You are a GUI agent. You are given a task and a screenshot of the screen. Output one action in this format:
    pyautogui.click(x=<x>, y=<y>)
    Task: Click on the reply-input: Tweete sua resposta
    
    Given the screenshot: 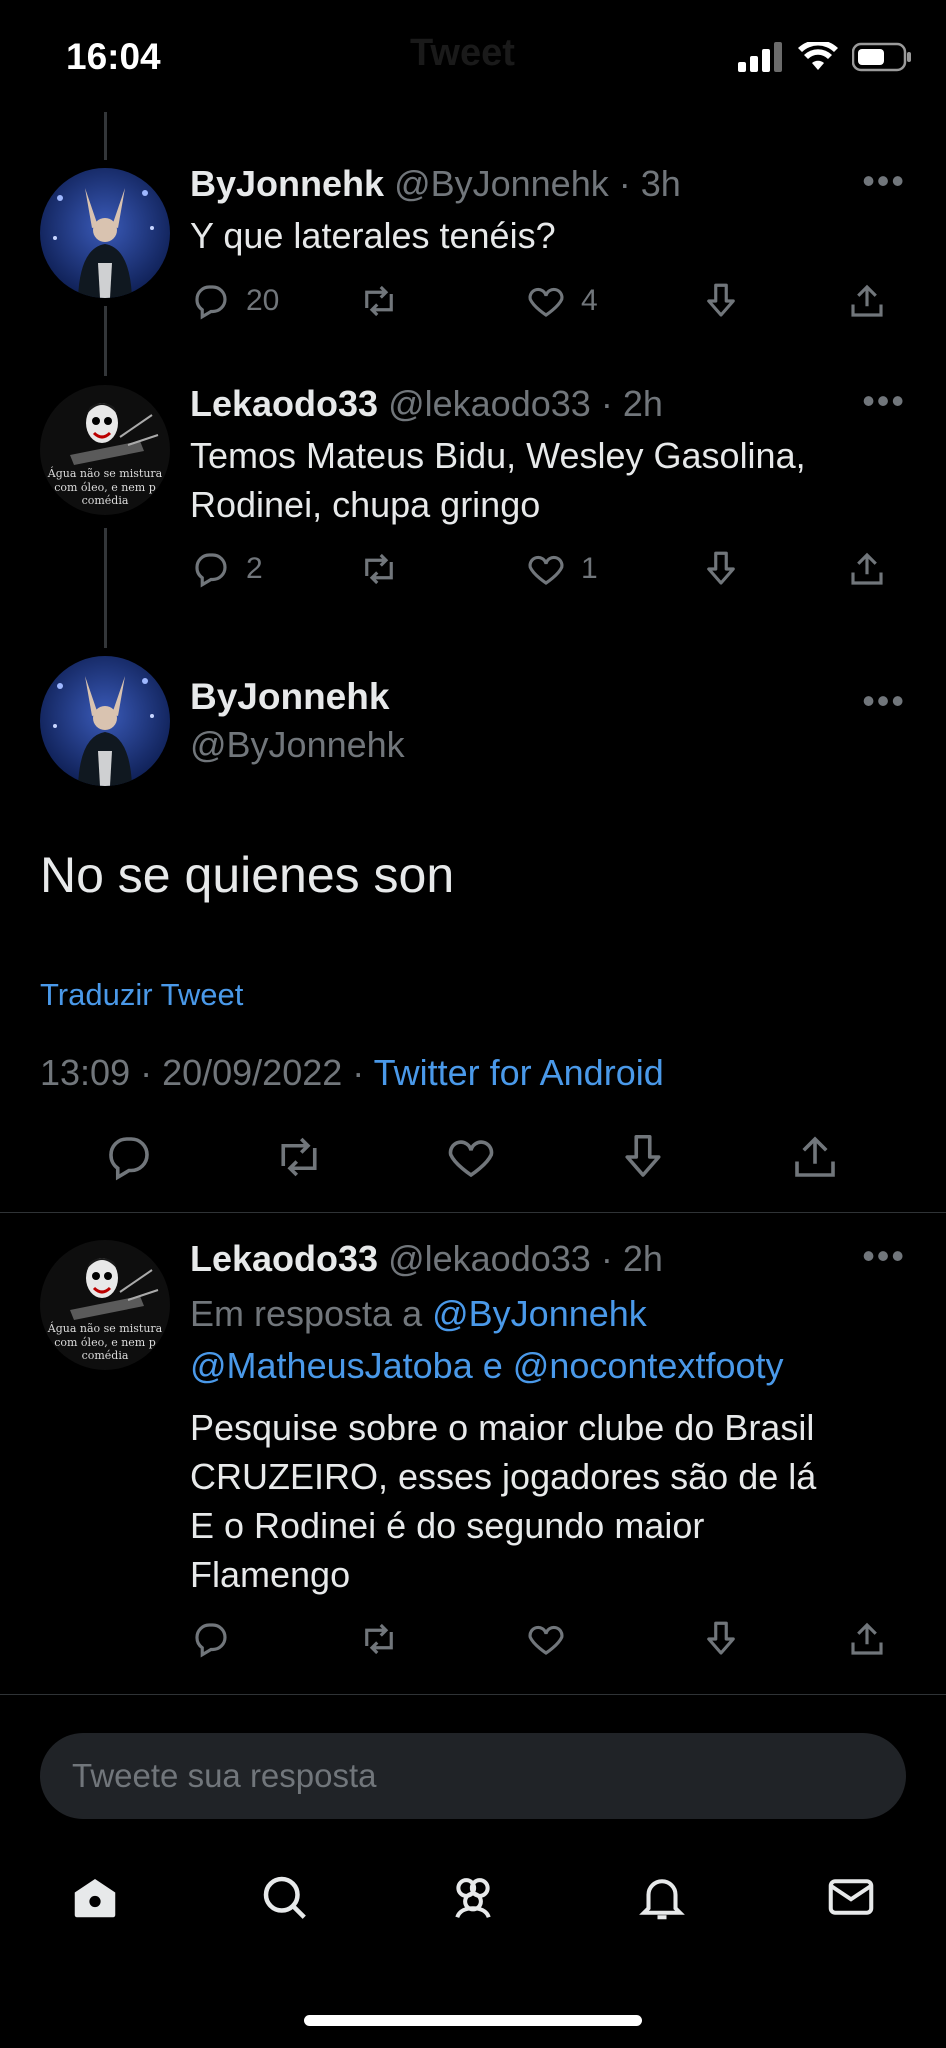 What is the action you would take?
    pyautogui.click(x=473, y=1776)
    